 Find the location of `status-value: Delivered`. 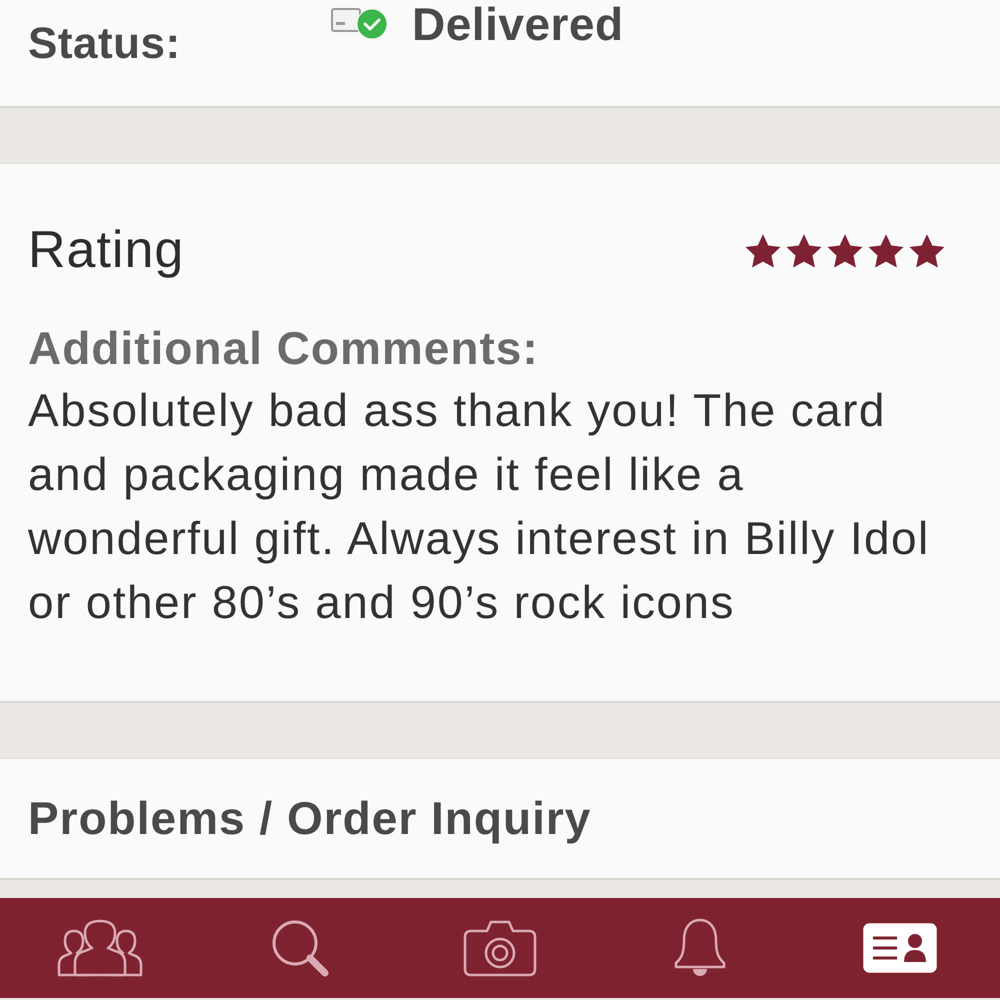

status-value: Delivered is located at coordinates (518, 24).